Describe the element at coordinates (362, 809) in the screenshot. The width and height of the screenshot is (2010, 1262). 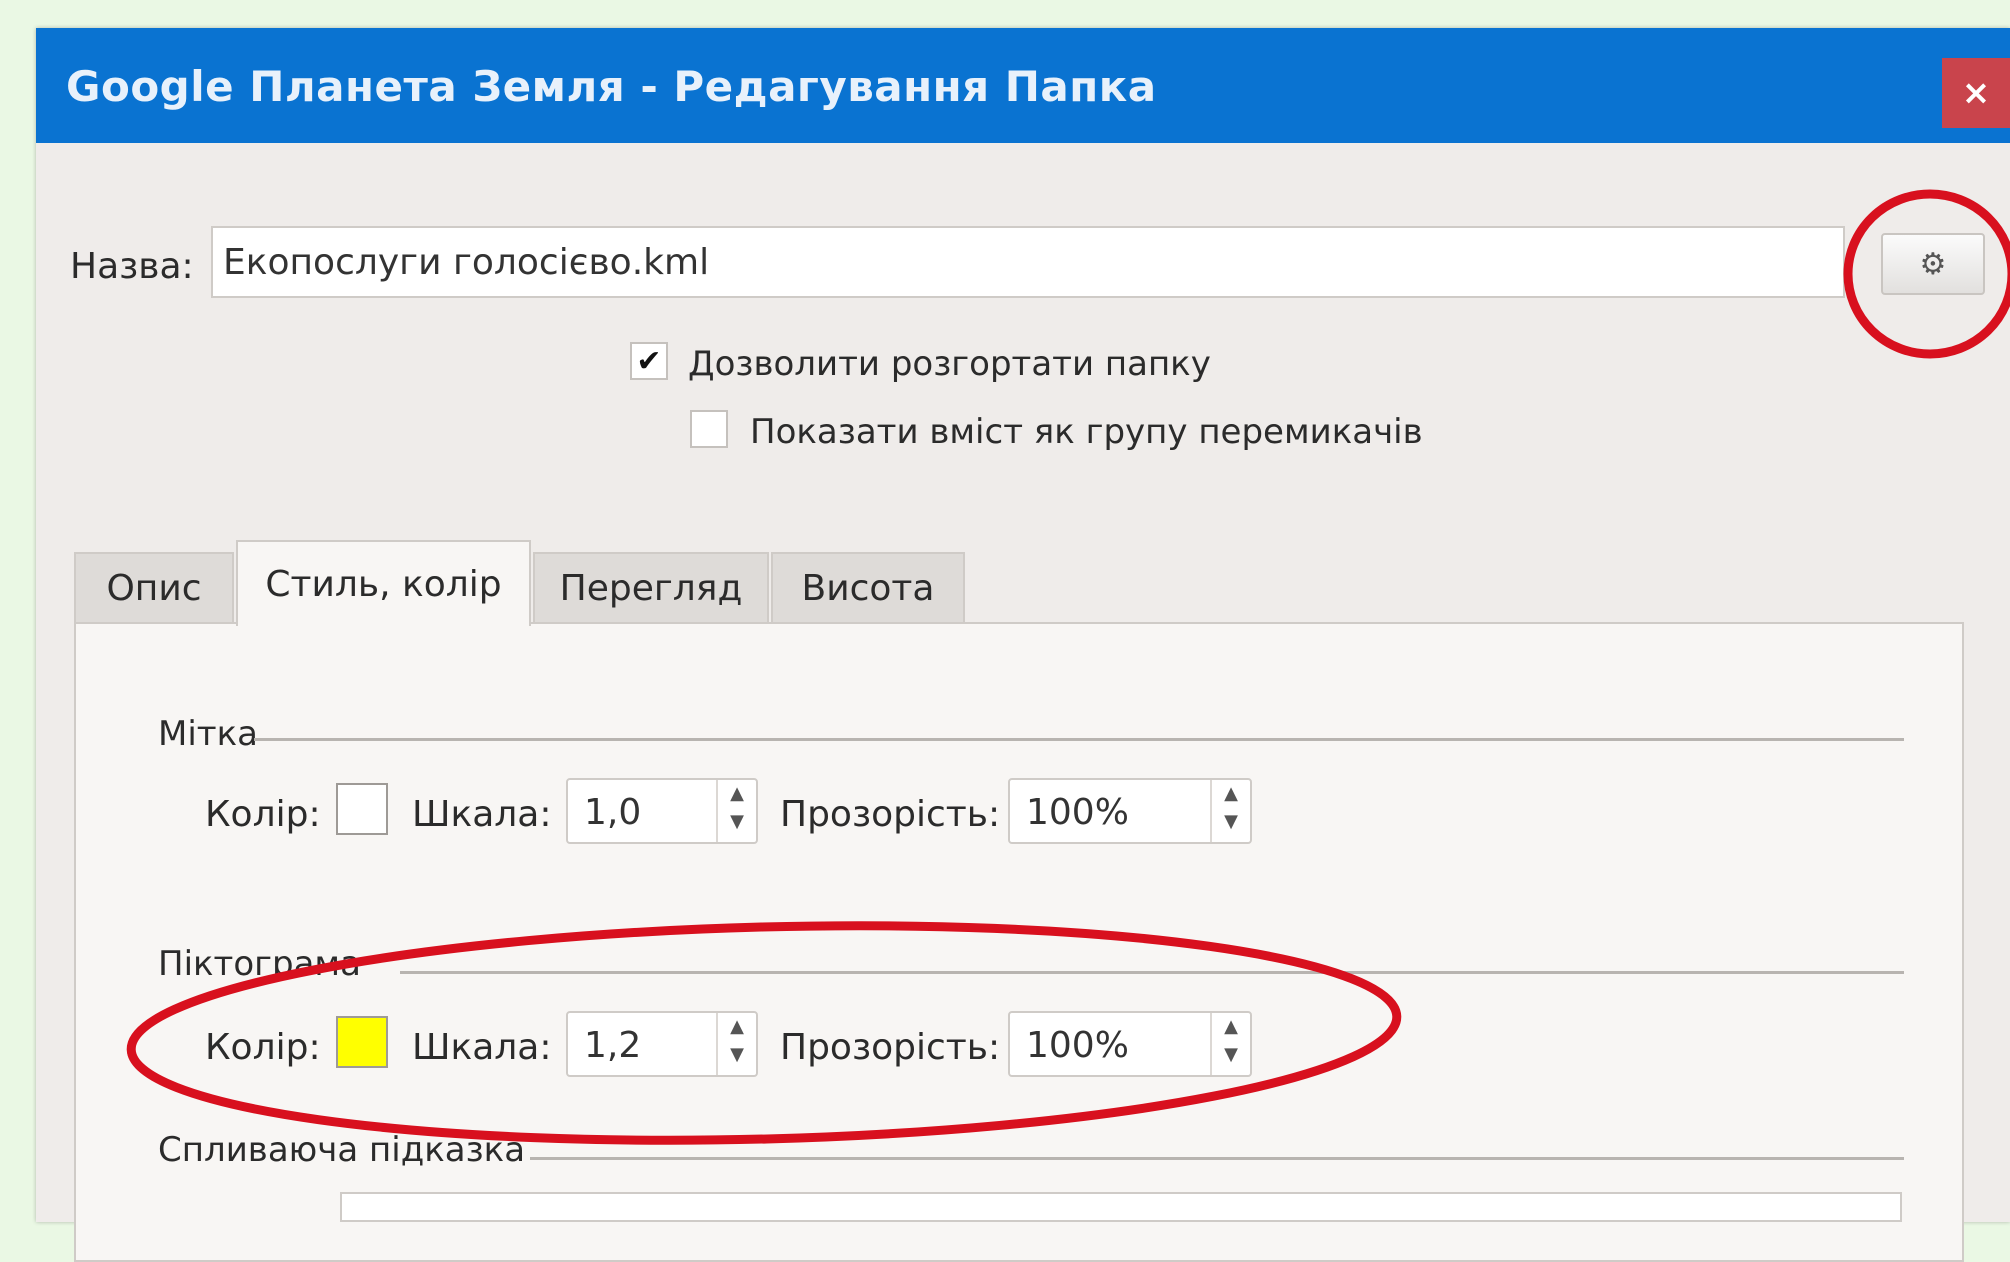
I see `label-color-swatch` at that location.